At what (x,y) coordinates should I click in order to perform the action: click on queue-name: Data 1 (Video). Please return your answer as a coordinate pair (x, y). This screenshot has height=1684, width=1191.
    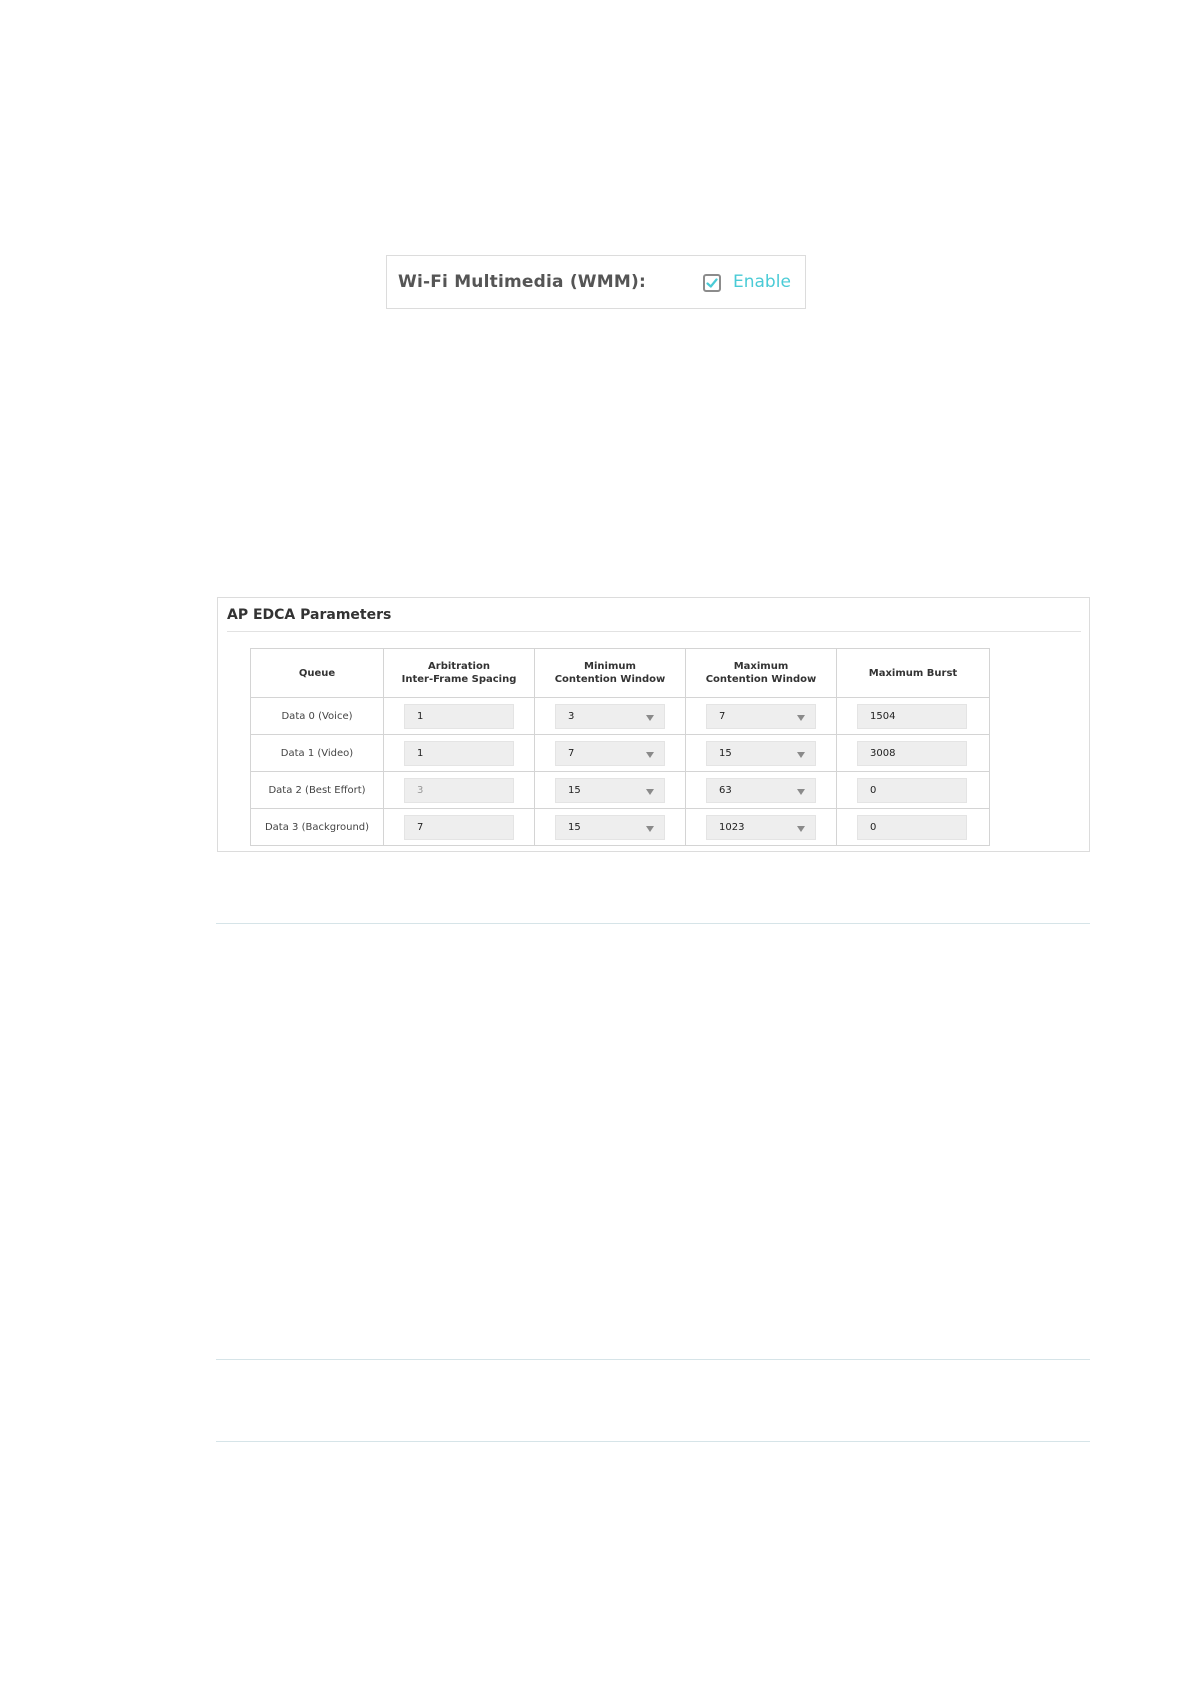
    Looking at the image, I should click on (317, 753).